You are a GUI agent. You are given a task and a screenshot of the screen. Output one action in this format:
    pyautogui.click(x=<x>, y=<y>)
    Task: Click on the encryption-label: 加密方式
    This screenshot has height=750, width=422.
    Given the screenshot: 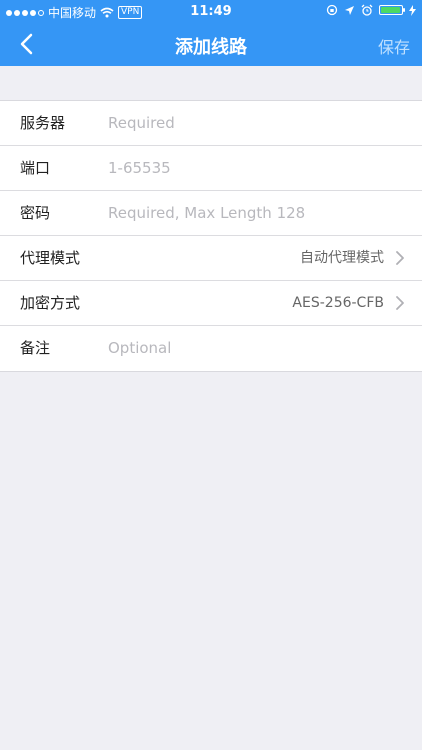 What is the action you would take?
    pyautogui.click(x=50, y=303)
    